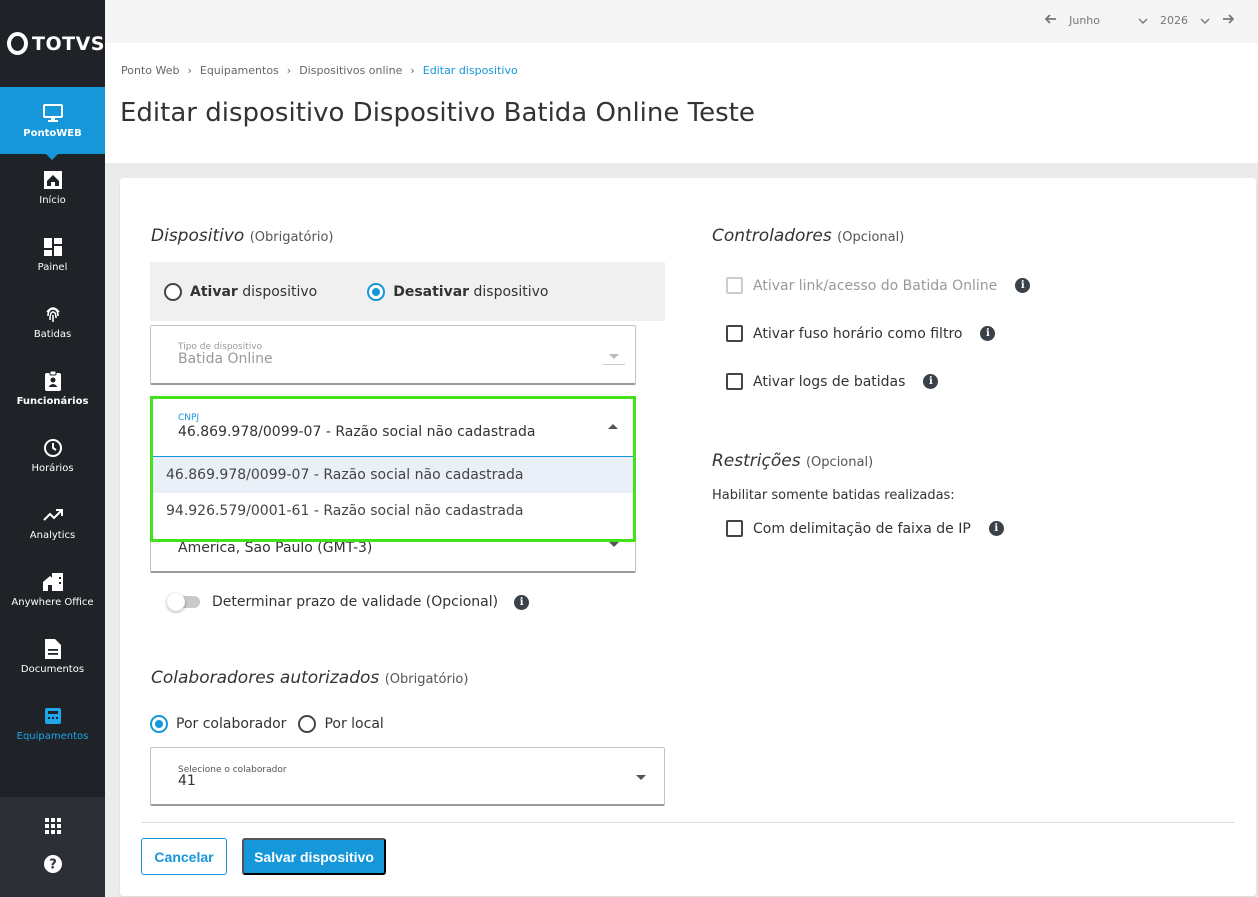  Describe the element at coordinates (52, 535) in the screenshot. I see `sidebar-item-label: Analytics` at that location.